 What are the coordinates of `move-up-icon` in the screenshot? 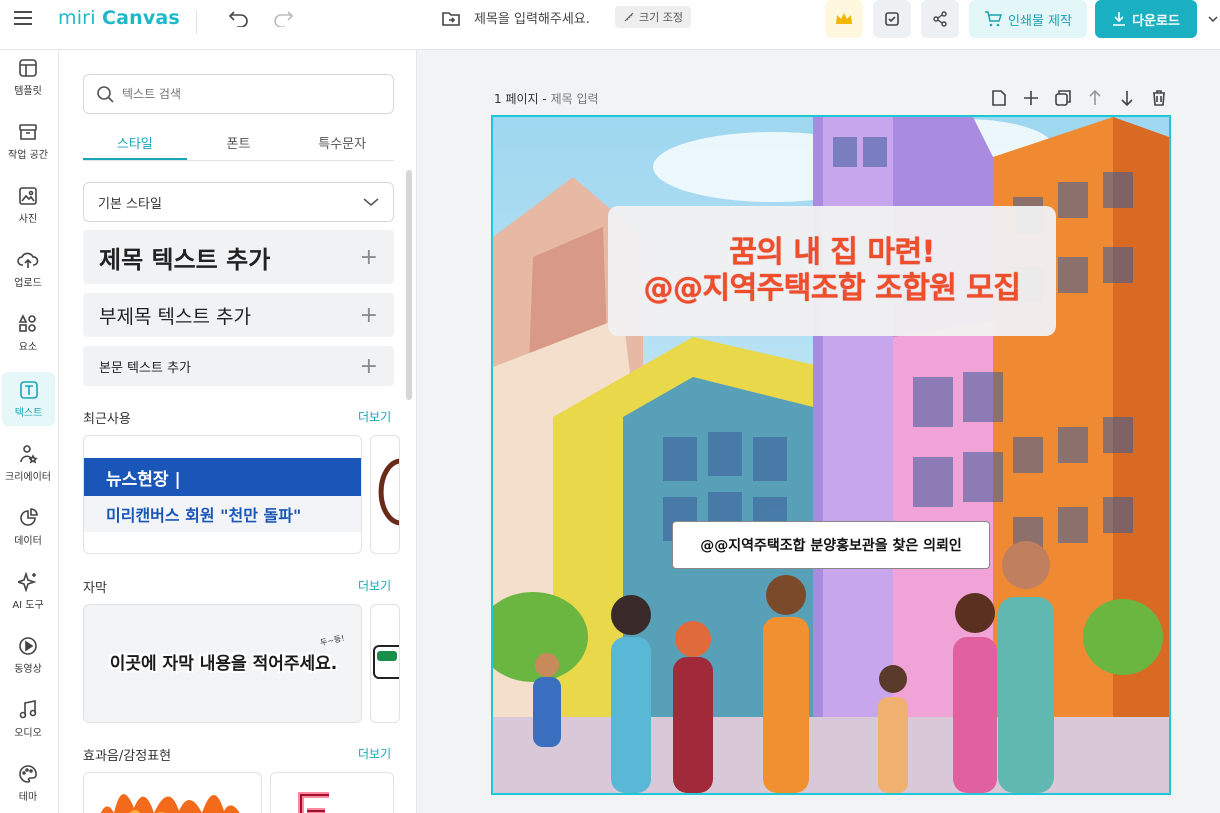 It's located at (1095, 98).